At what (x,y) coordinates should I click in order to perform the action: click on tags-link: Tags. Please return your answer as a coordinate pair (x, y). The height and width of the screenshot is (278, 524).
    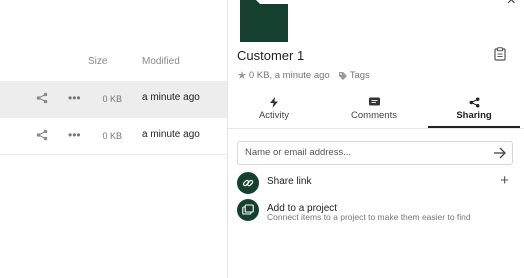
    Looking at the image, I should click on (360, 75).